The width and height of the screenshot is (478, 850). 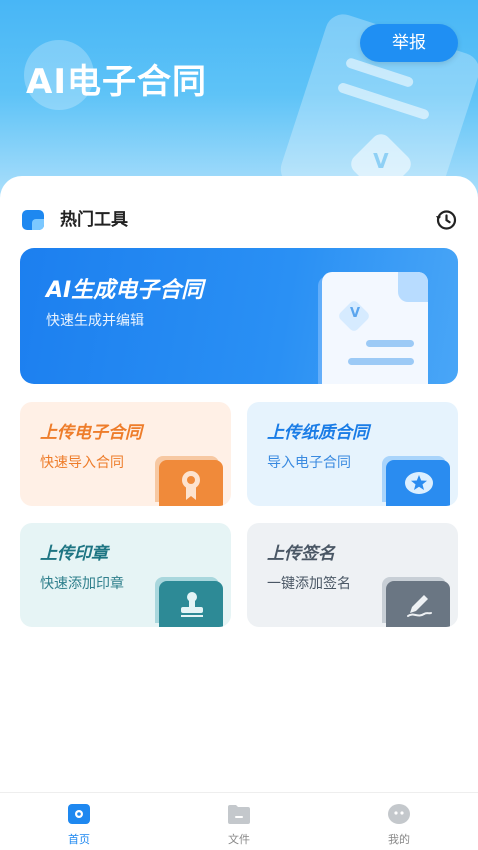 What do you see at coordinates (352, 575) in the screenshot?
I see `upload-signature-card: 上传签名 一键添加签名` at bounding box center [352, 575].